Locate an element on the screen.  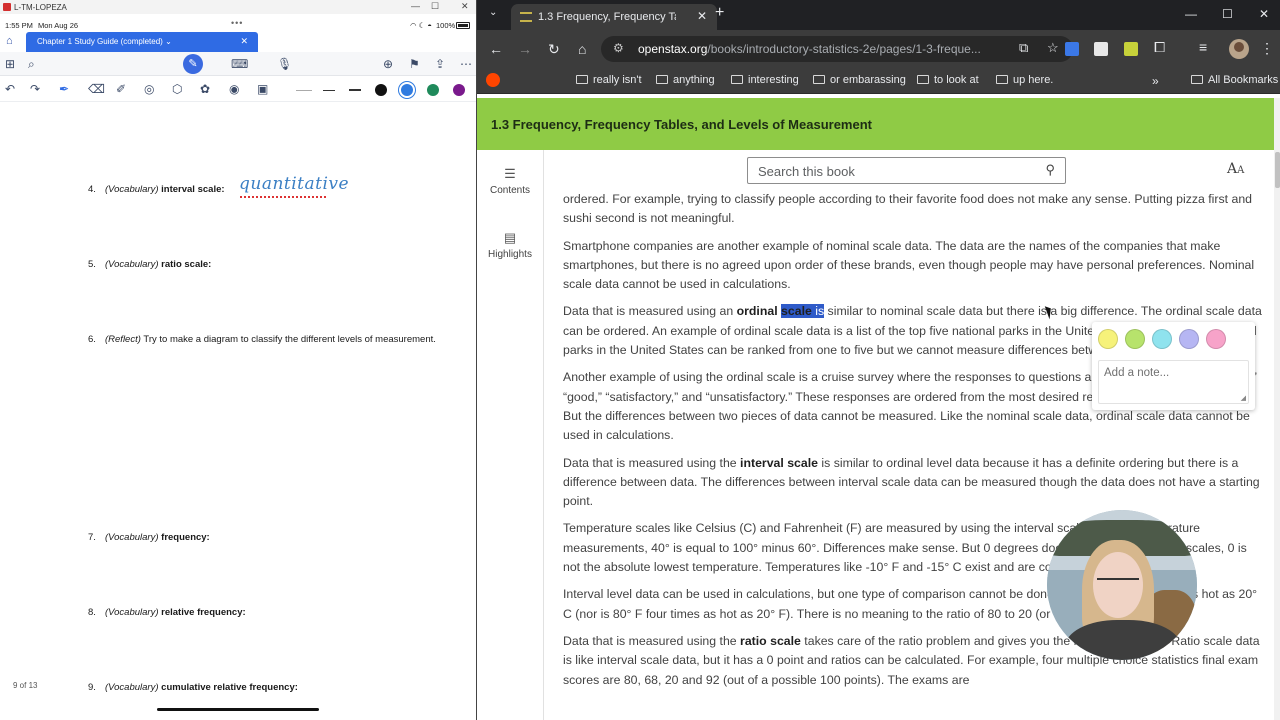
laser-icon: ◉ is located at coordinates (234, 89).